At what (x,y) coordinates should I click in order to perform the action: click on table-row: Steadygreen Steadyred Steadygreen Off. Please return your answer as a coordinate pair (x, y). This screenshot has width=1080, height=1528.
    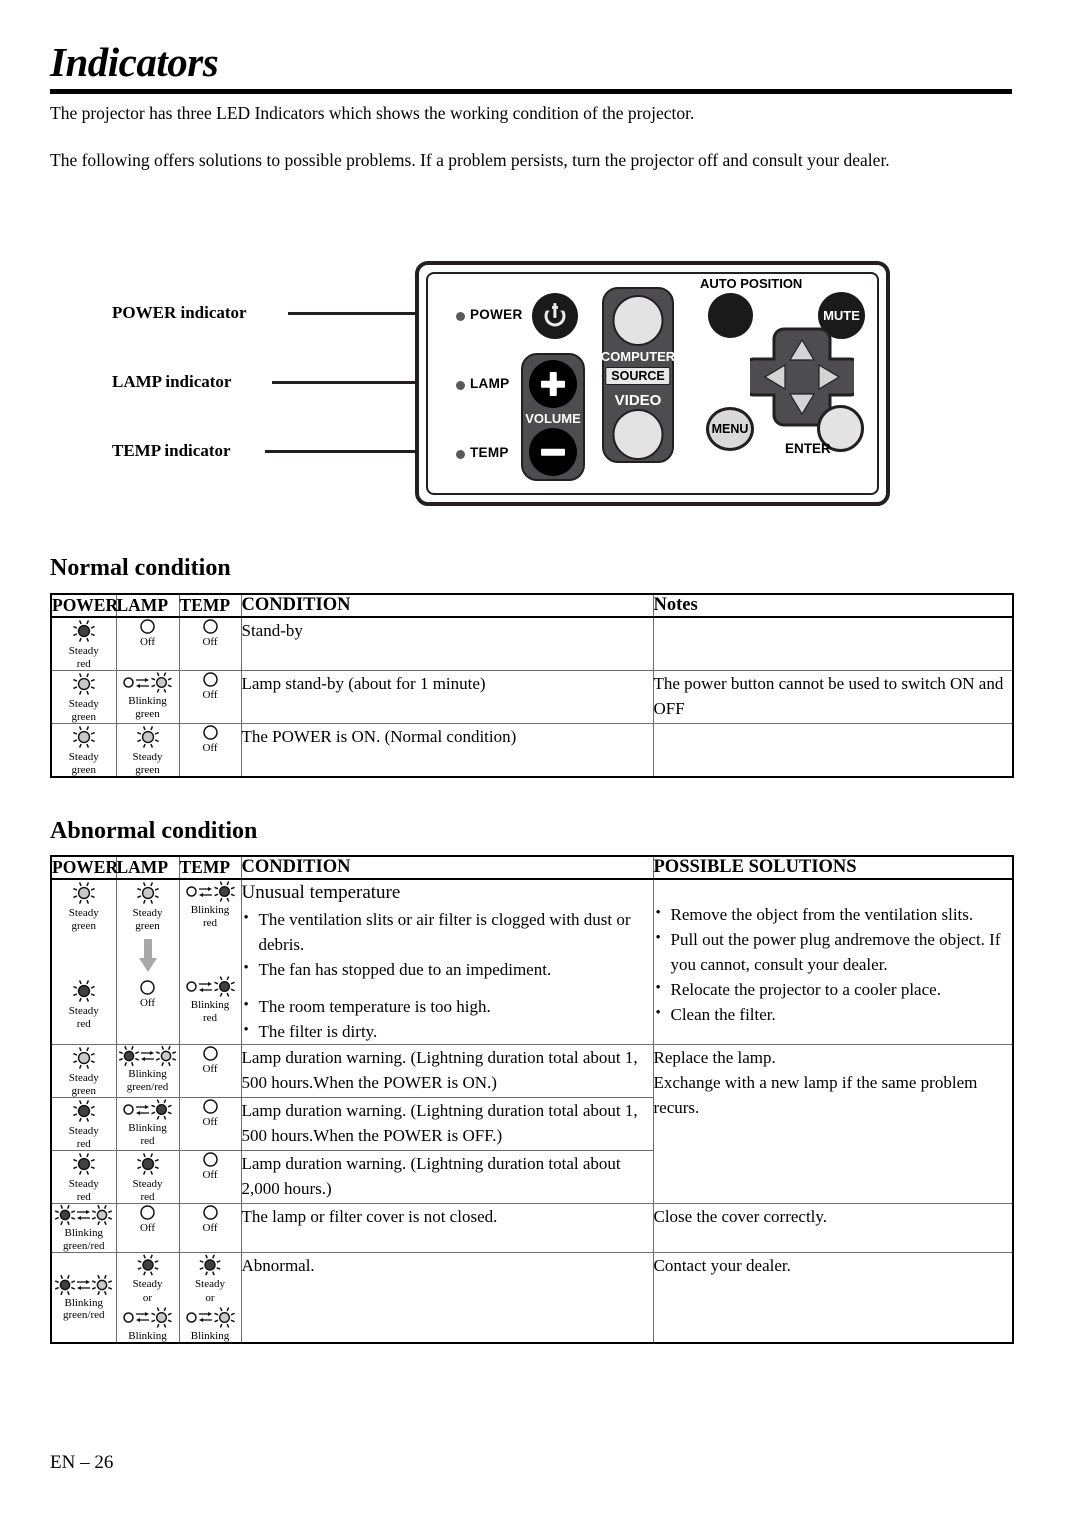
    Looking at the image, I should click on (532, 961).